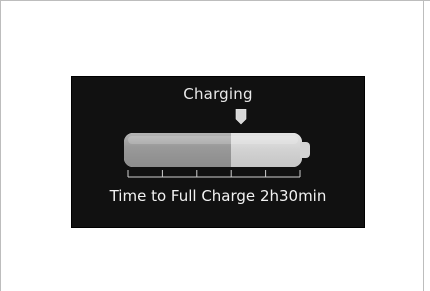 This screenshot has width=430, height=291. I want to click on battery-terminal, so click(305, 150).